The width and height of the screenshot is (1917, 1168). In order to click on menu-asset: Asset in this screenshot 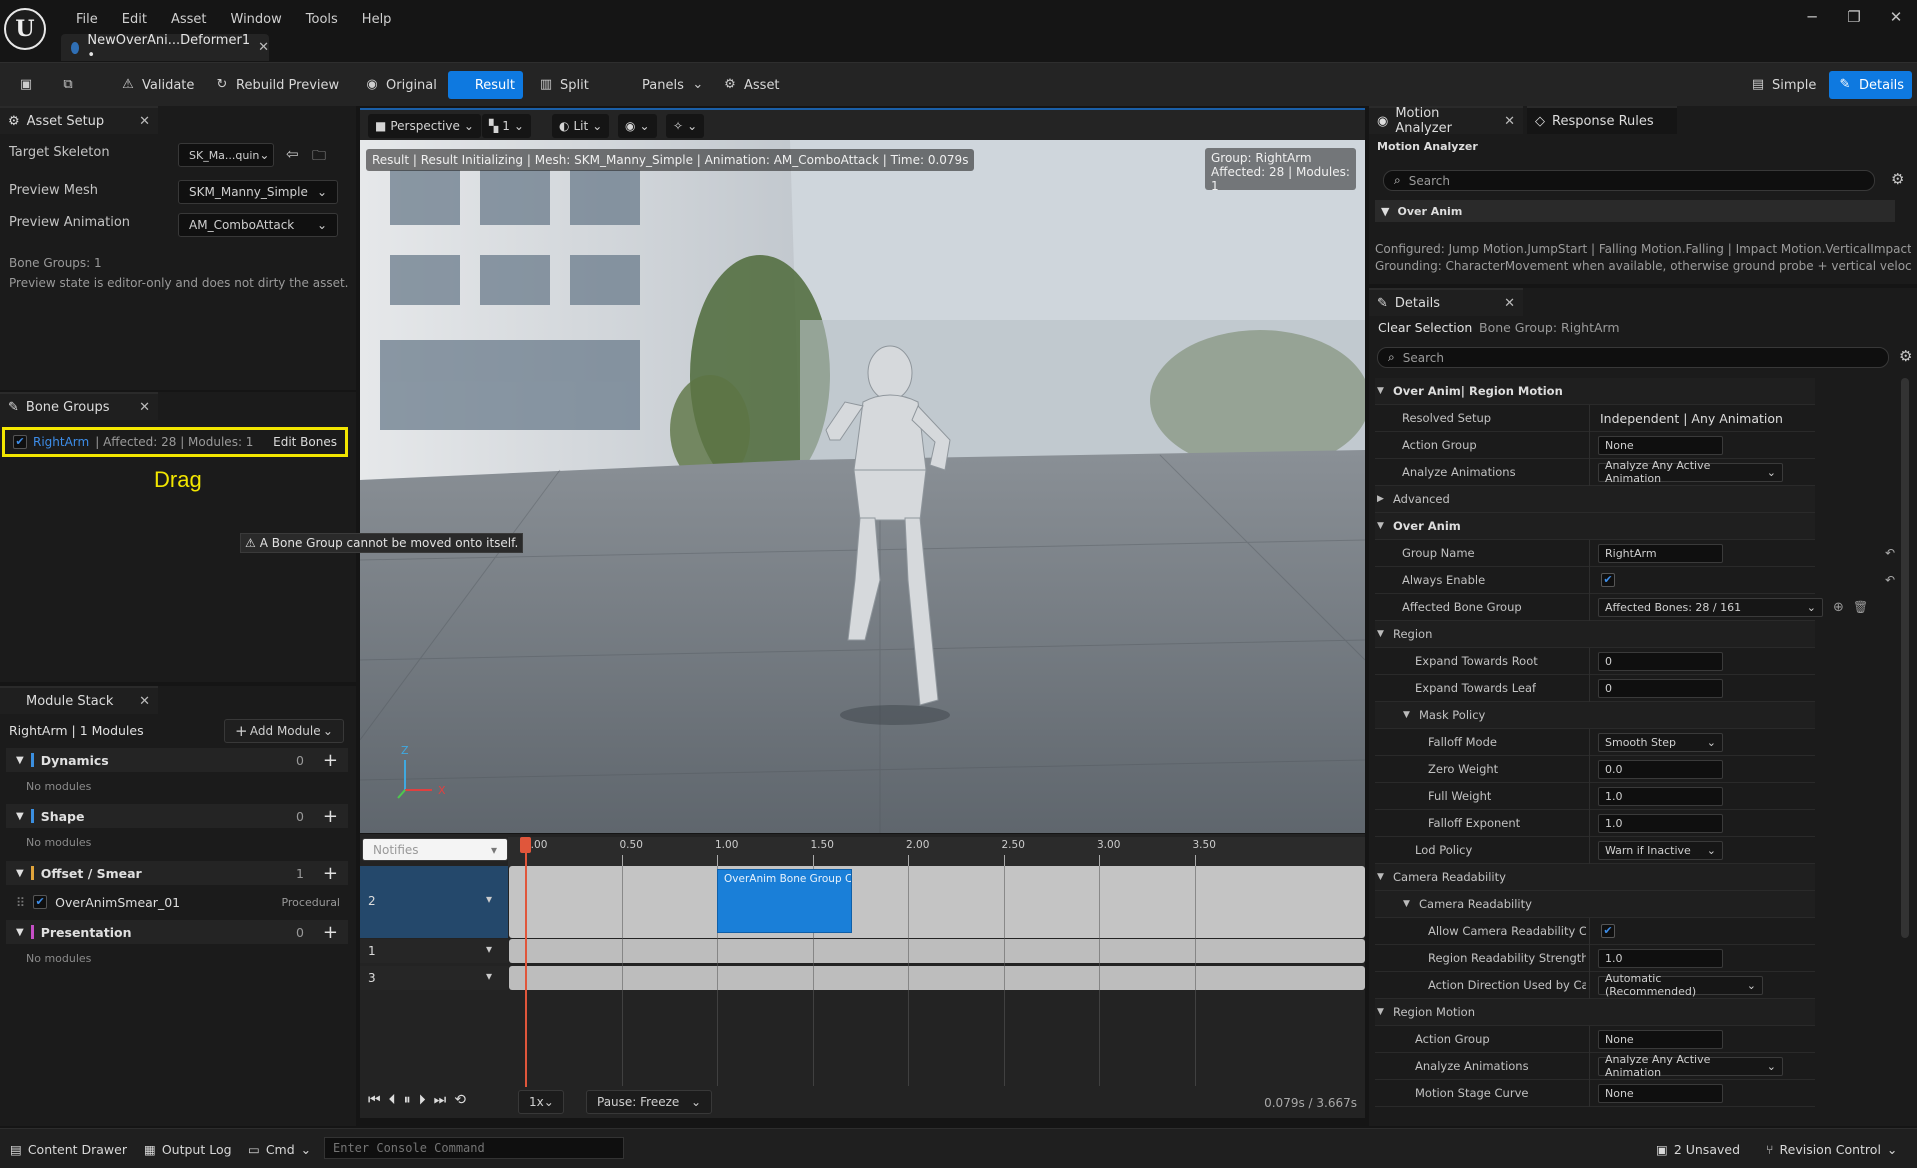, I will do `click(189, 20)`.